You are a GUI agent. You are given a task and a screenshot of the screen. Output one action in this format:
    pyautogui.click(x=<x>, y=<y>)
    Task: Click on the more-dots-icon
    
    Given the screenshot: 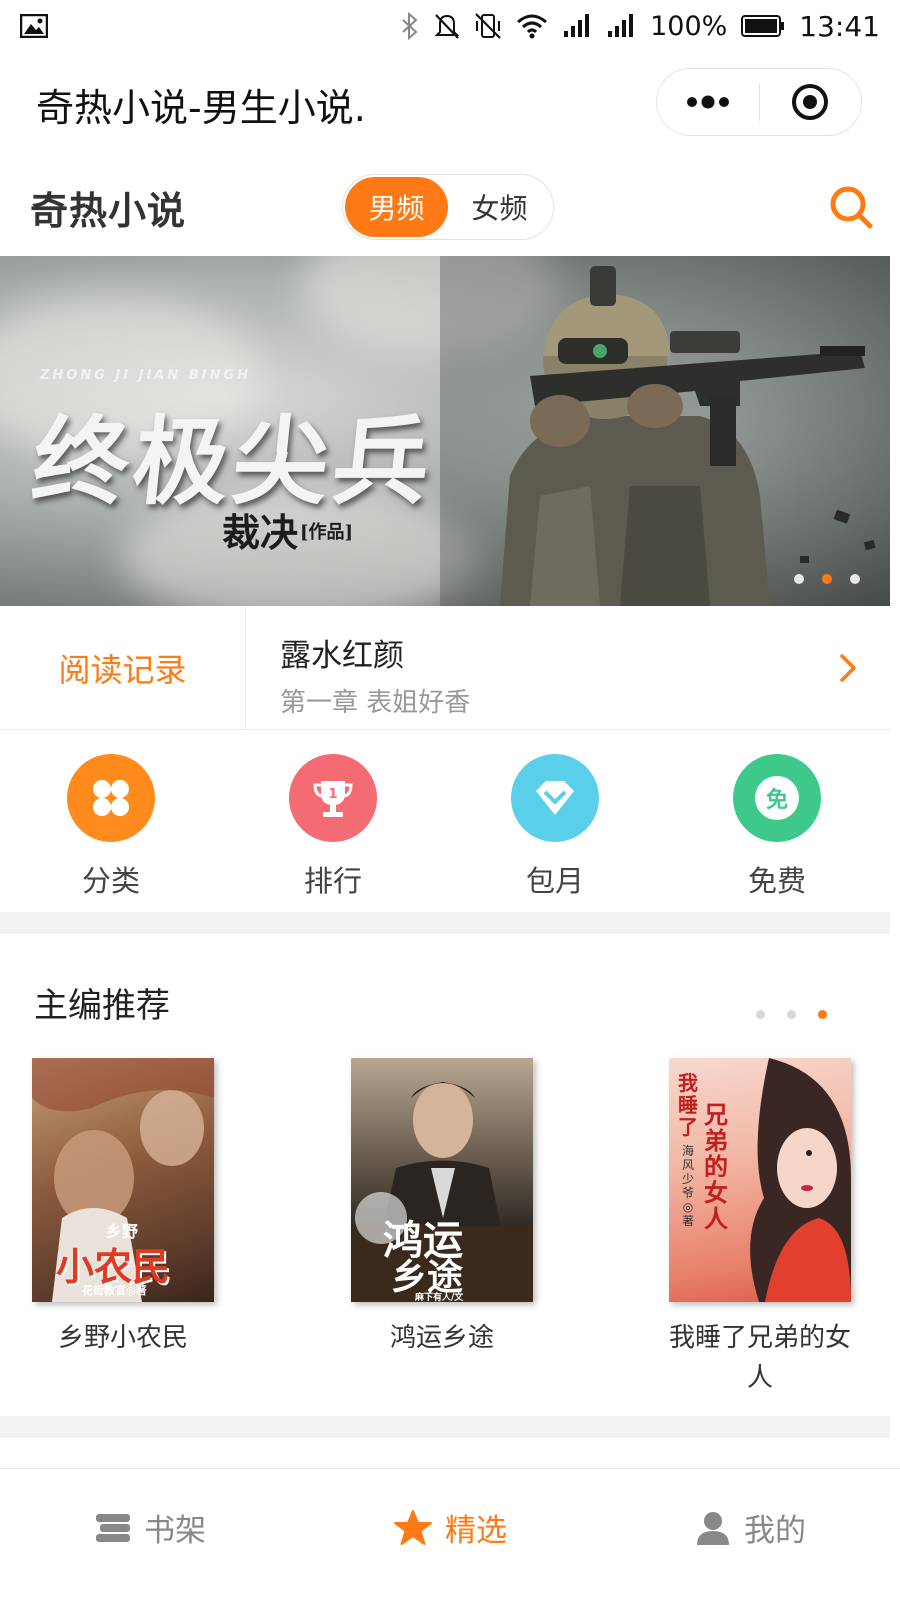 What is the action you would take?
    pyautogui.click(x=707, y=102)
    